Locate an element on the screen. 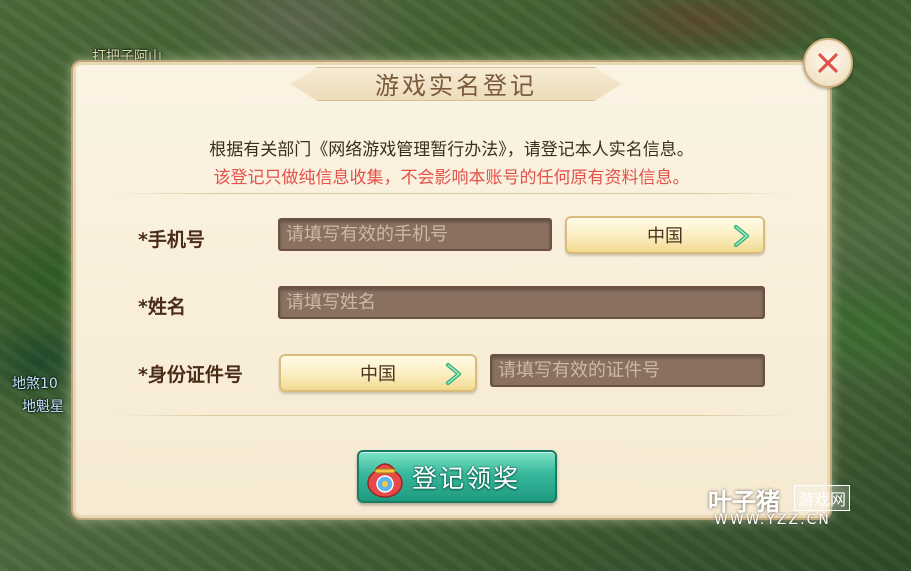 Image resolution: width=911 pixels, height=571 pixels. gift-bag-icon is located at coordinates (385, 480).